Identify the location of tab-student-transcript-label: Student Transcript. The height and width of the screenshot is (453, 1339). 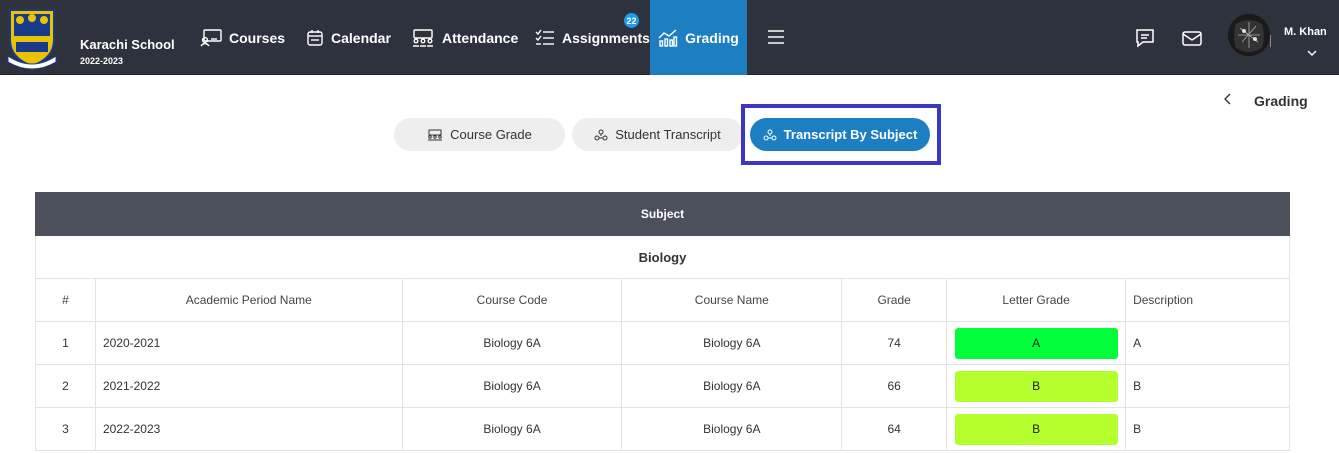
(668, 134).